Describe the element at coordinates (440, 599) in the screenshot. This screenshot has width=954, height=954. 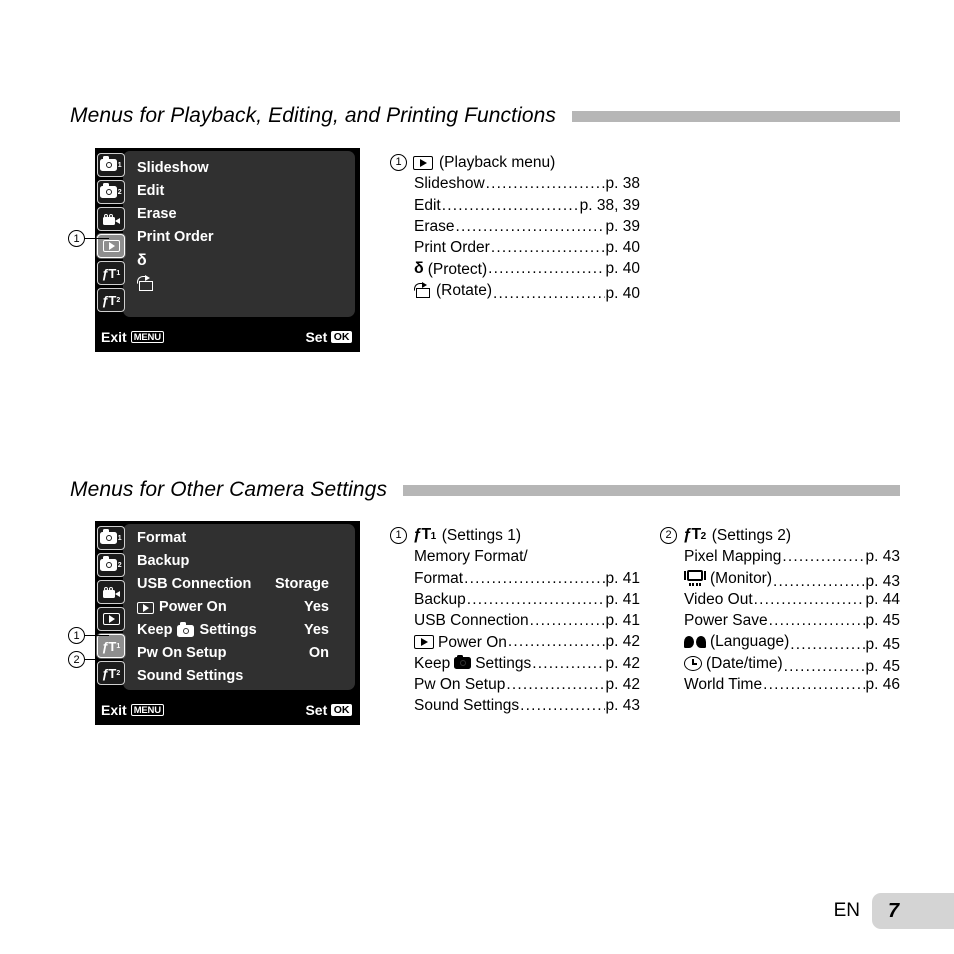
I see `reference-name: Backup` at that location.